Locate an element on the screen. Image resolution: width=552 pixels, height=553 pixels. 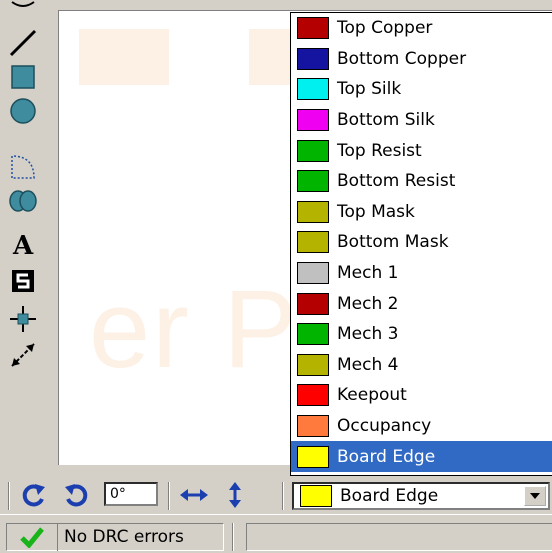
layer-option-label: Bottom Resist is located at coordinates (396, 181).